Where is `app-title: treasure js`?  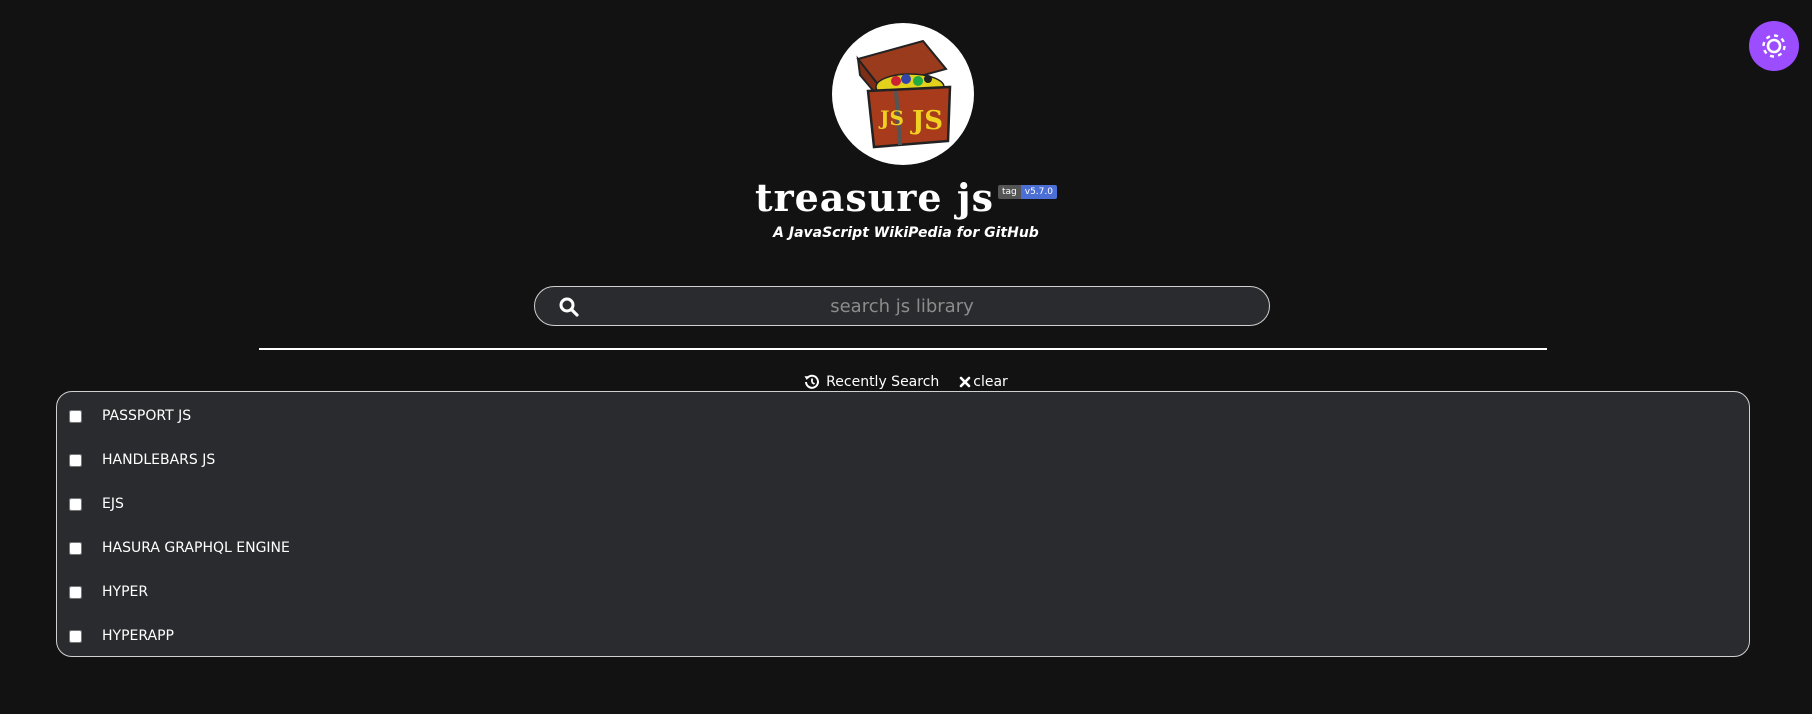
app-title: treasure js is located at coordinates (874, 197).